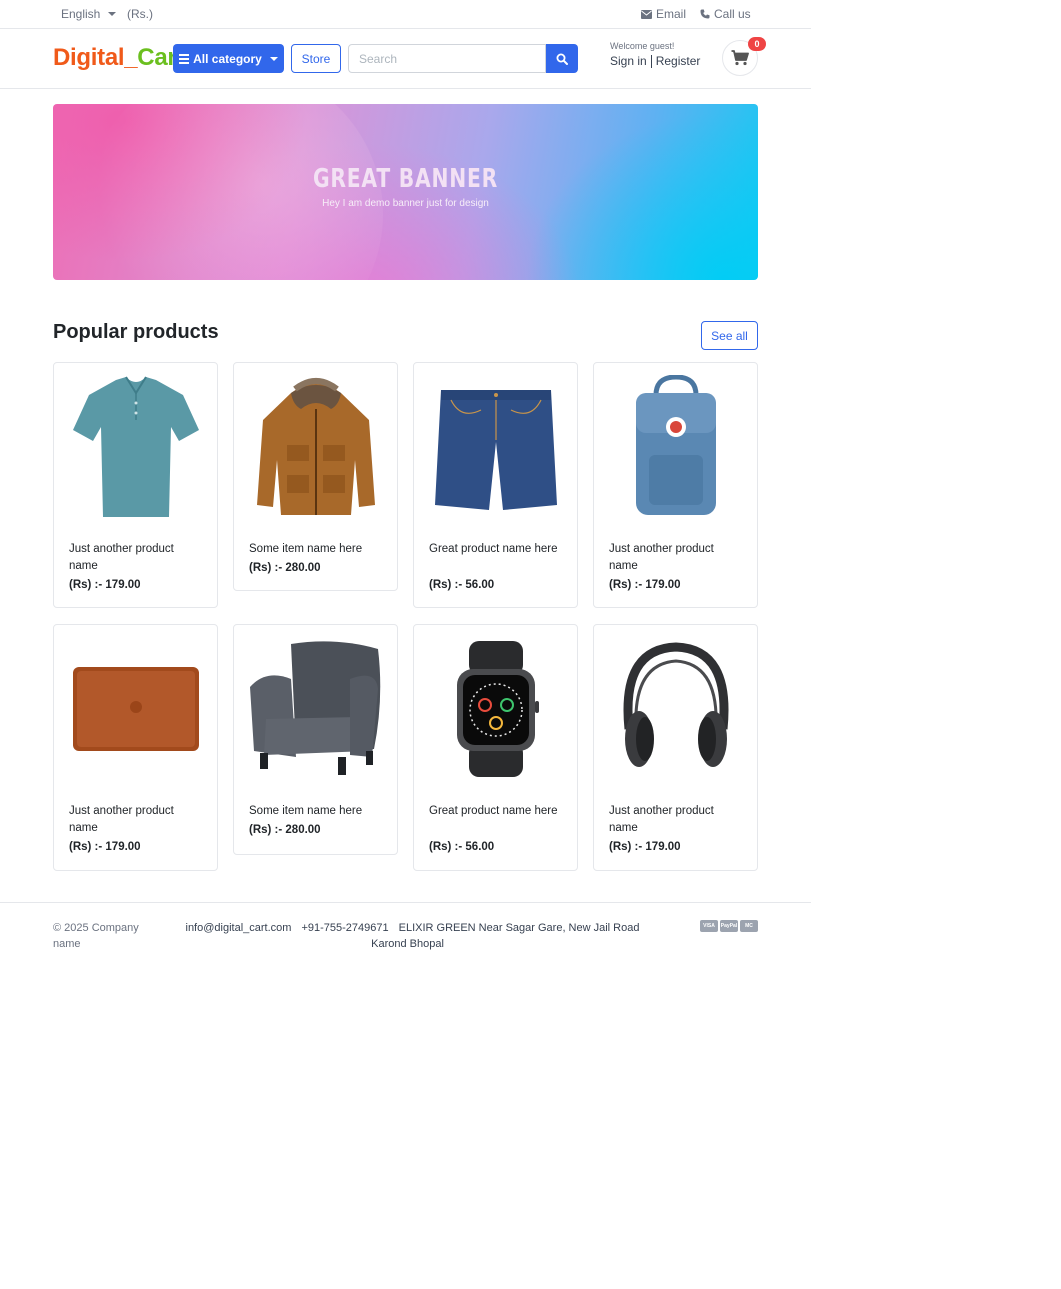 This screenshot has width=1061, height=1289. Describe the element at coordinates (405, 179) in the screenshot. I see `banner-title: GREAT BANNER` at that location.